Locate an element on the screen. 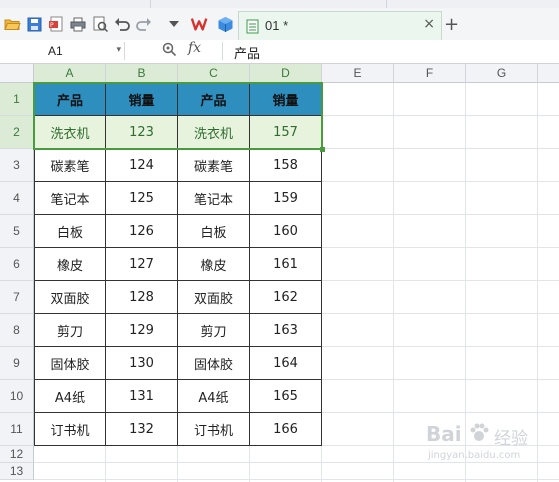 Image resolution: width=559 pixels, height=482 pixels. svg-text: P is located at coordinates (52, 25).